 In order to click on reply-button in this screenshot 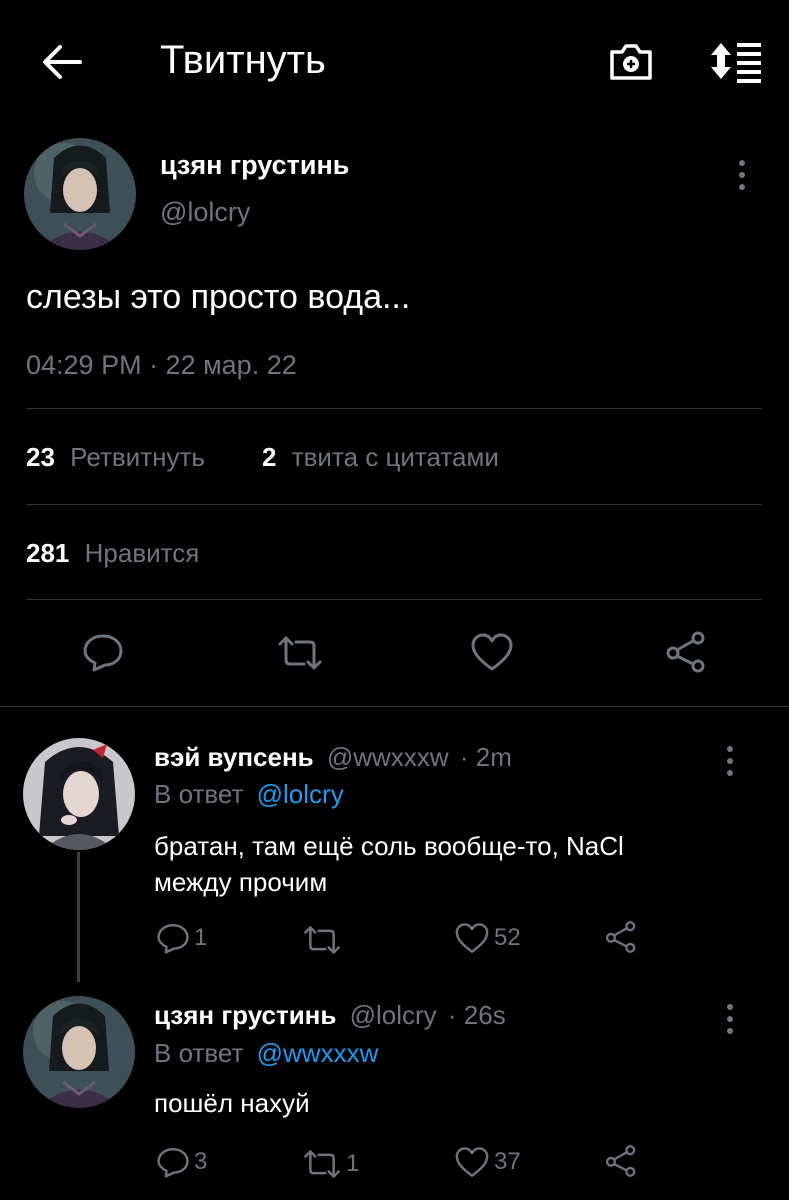, I will do `click(103, 652)`.